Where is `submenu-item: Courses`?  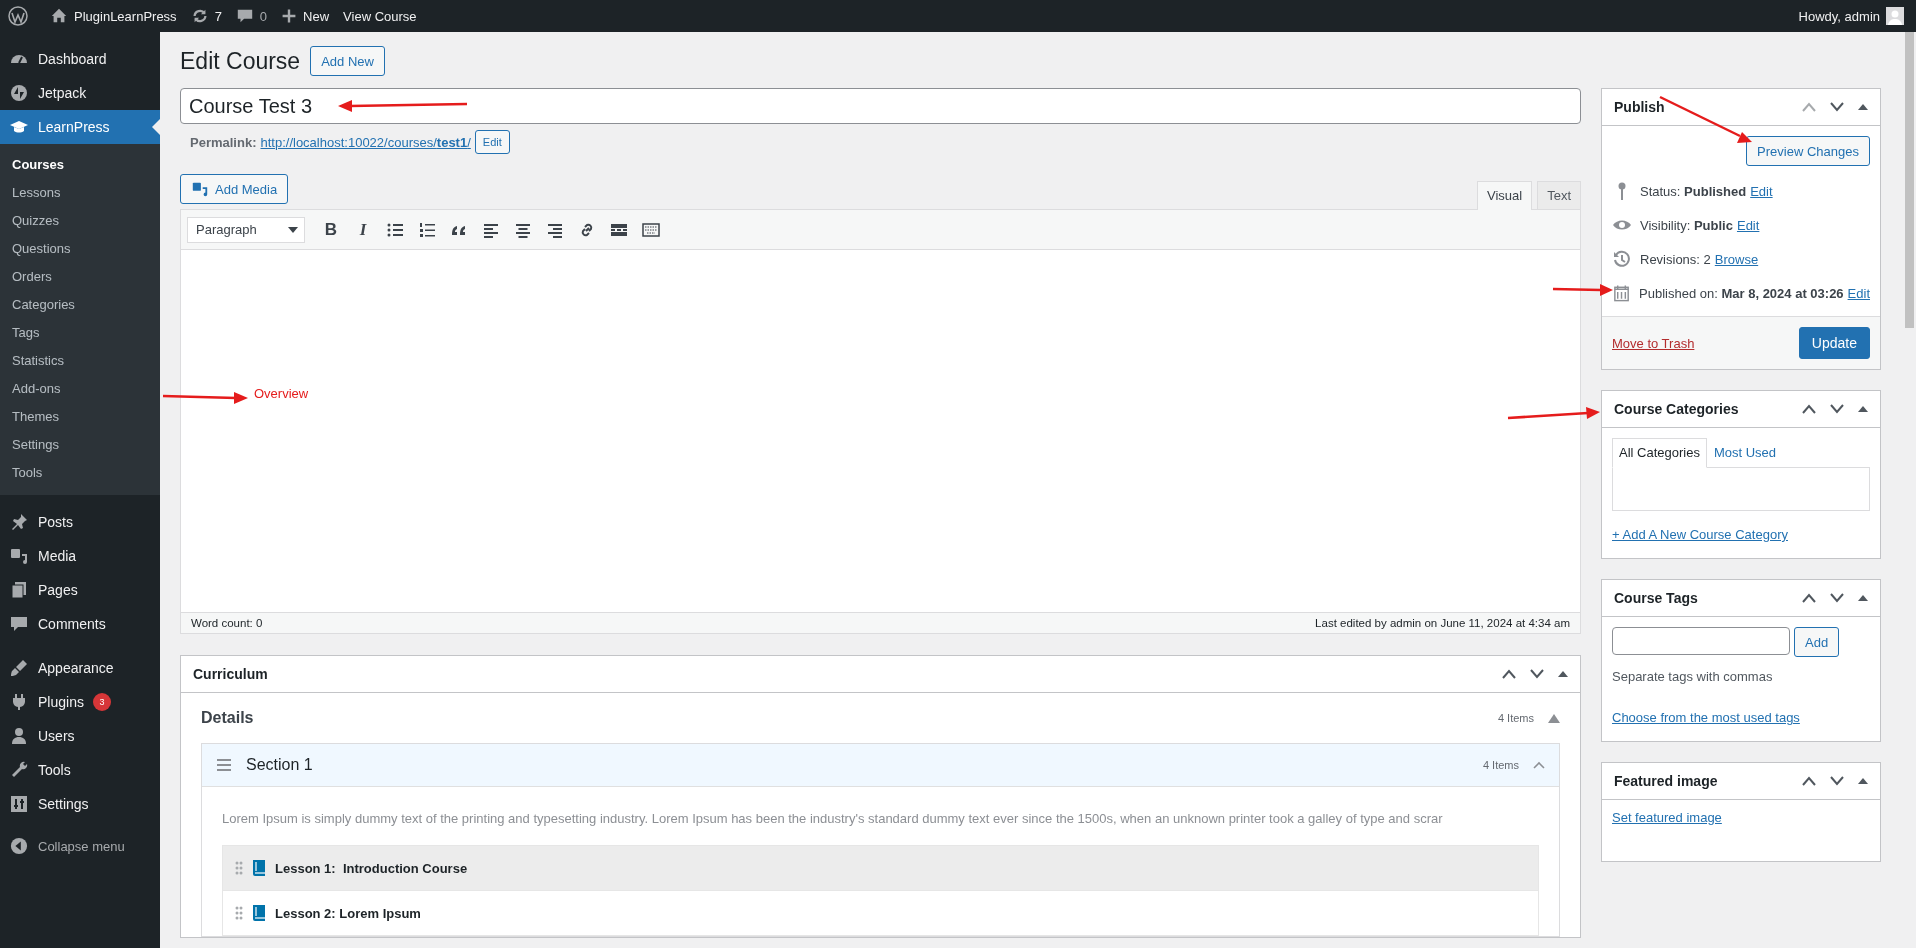
submenu-item: Courses is located at coordinates (80, 165).